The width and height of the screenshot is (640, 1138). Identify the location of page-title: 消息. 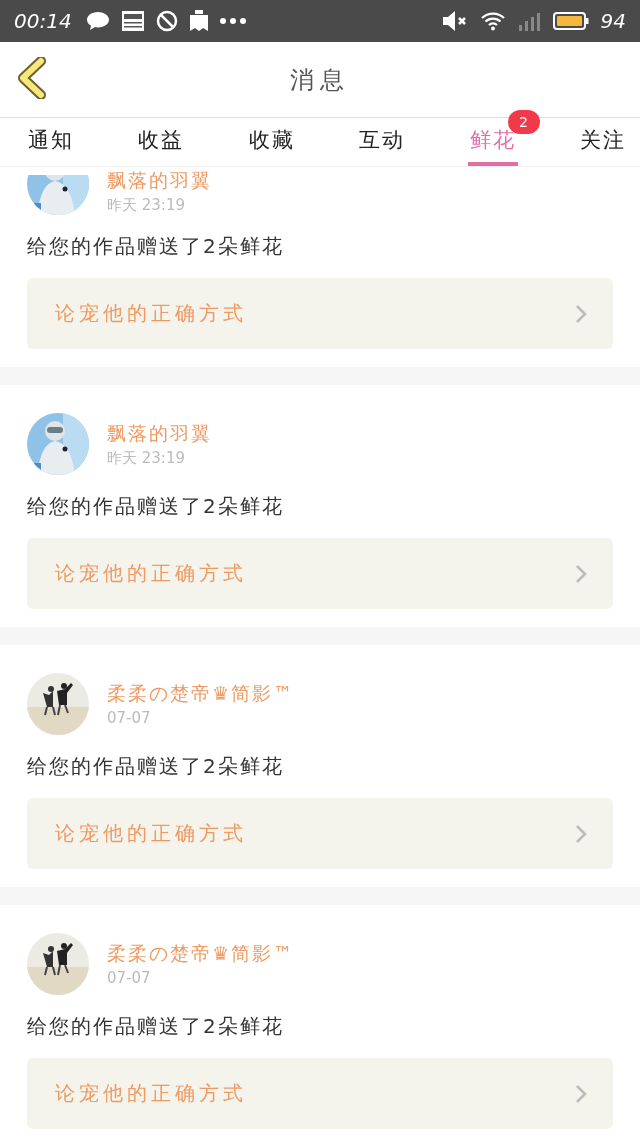
(320, 80).